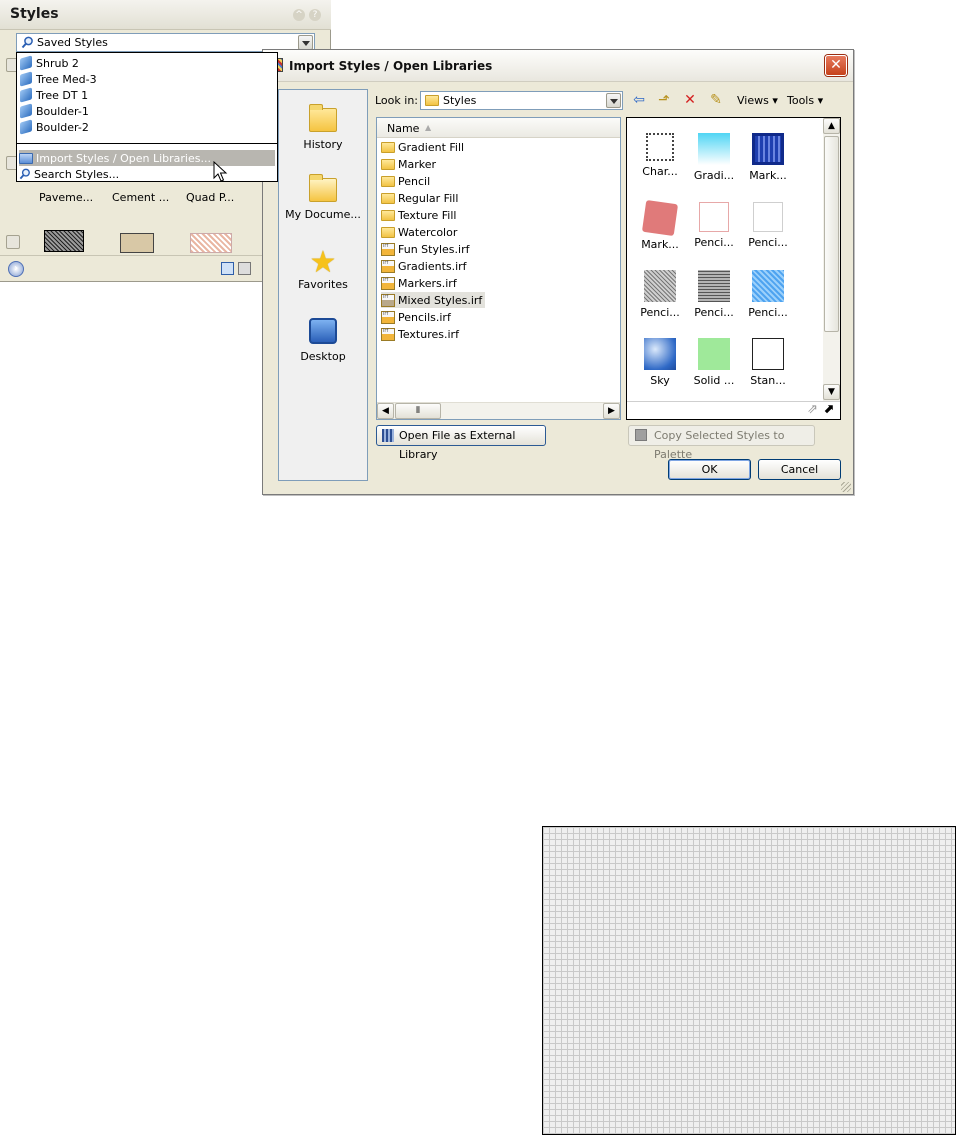  I want to click on tools-menu: Tools ▾, so click(805, 100).